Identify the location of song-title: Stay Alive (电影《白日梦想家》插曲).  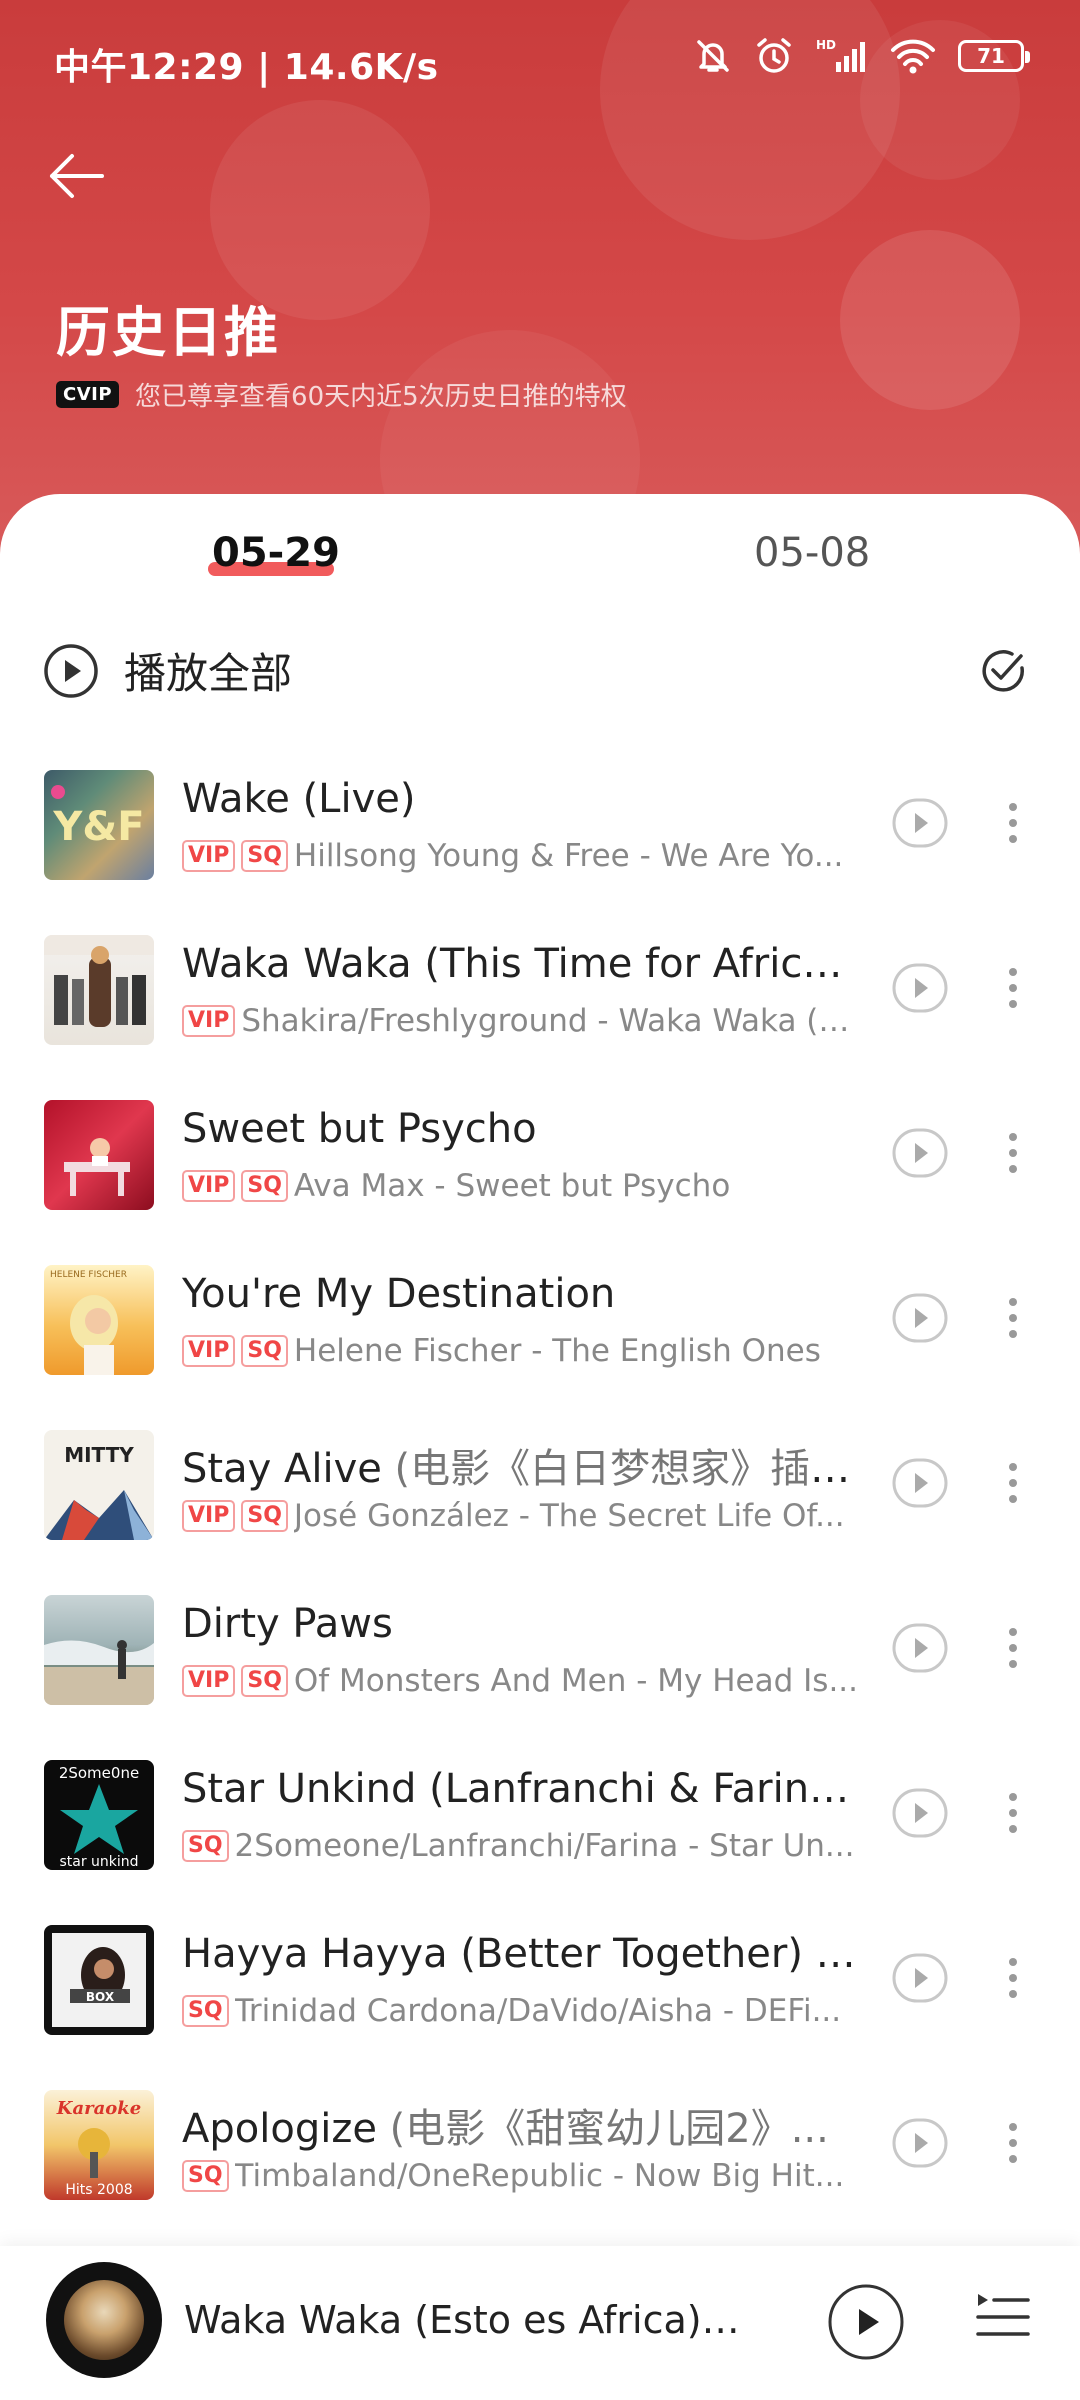
(522, 1469).